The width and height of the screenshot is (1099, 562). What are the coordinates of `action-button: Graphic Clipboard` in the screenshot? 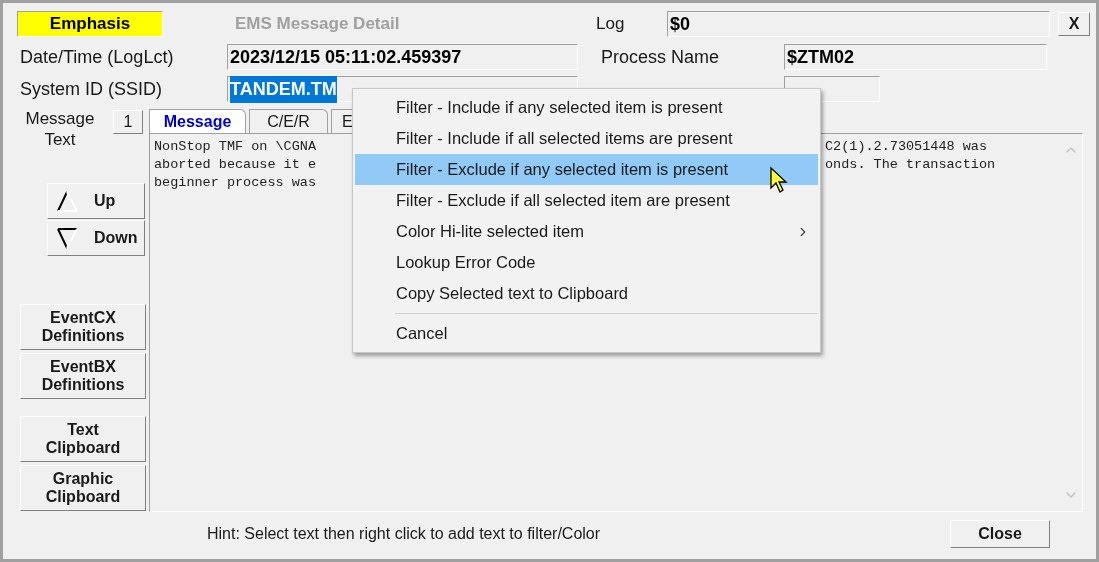 It's located at (83, 488).